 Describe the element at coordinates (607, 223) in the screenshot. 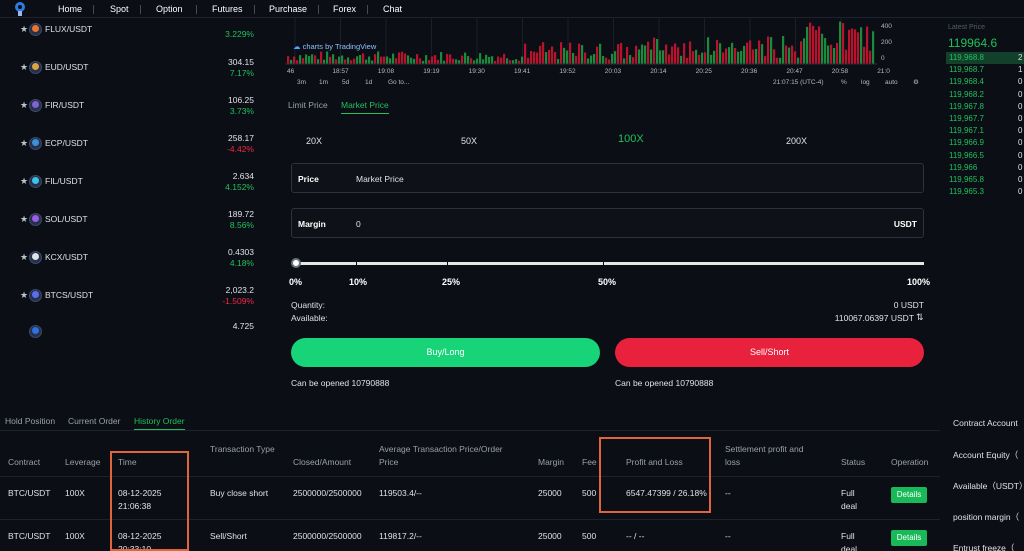

I see `margin-field: Margin 0 USDT` at that location.